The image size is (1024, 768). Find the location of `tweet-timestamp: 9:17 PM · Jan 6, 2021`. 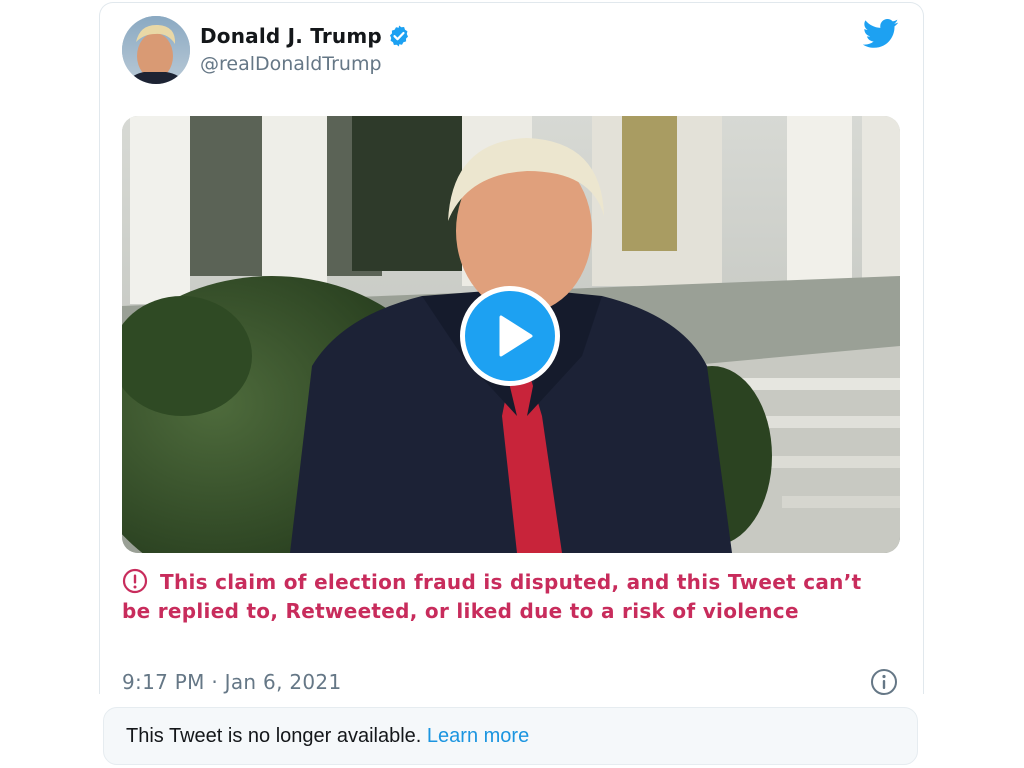

tweet-timestamp: 9:17 PM · Jan 6, 2021 is located at coordinates (231, 682).